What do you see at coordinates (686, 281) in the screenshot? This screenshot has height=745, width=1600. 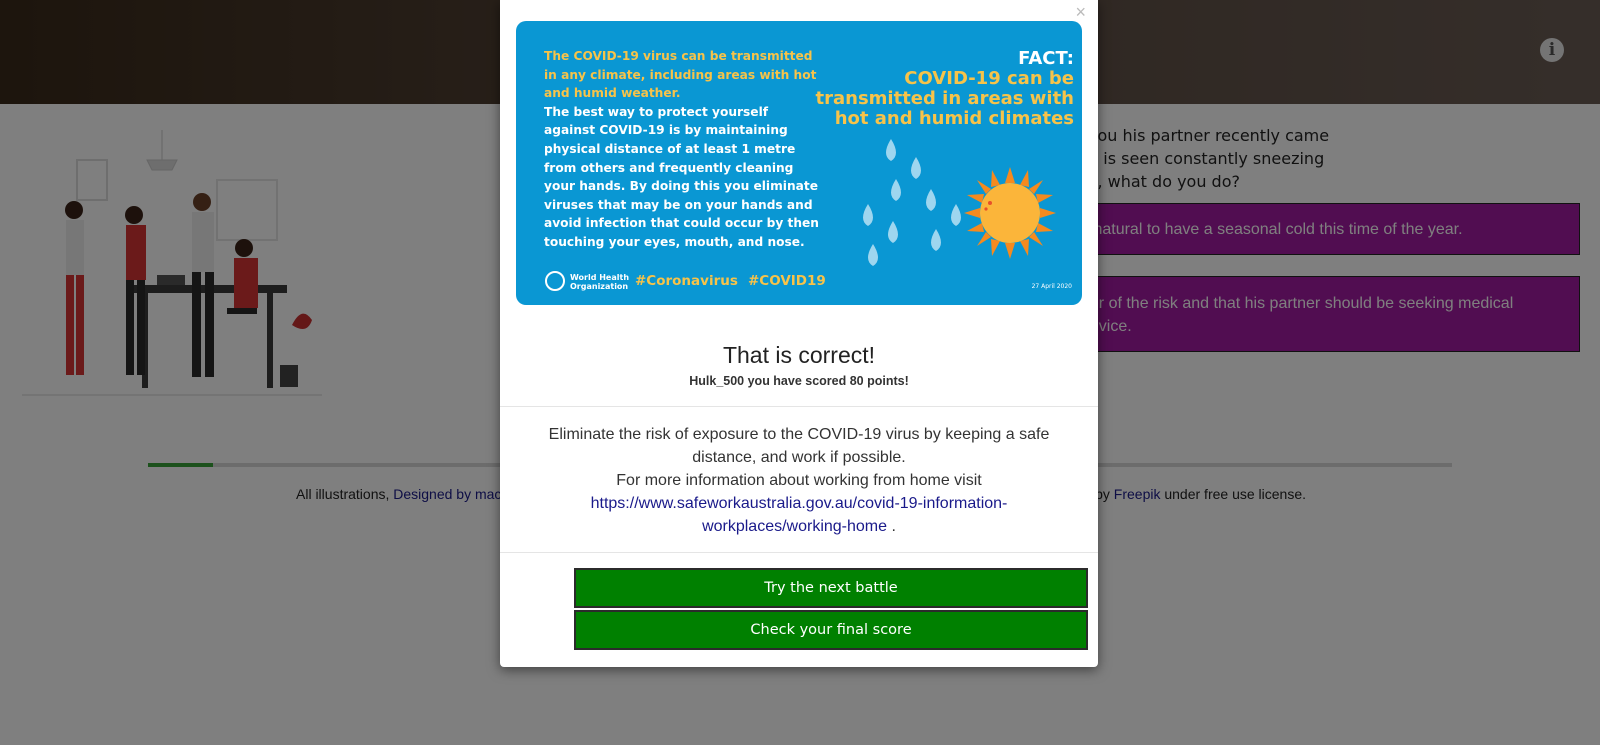 I see `hashtag-coronavirus: #Coronavirus` at bounding box center [686, 281].